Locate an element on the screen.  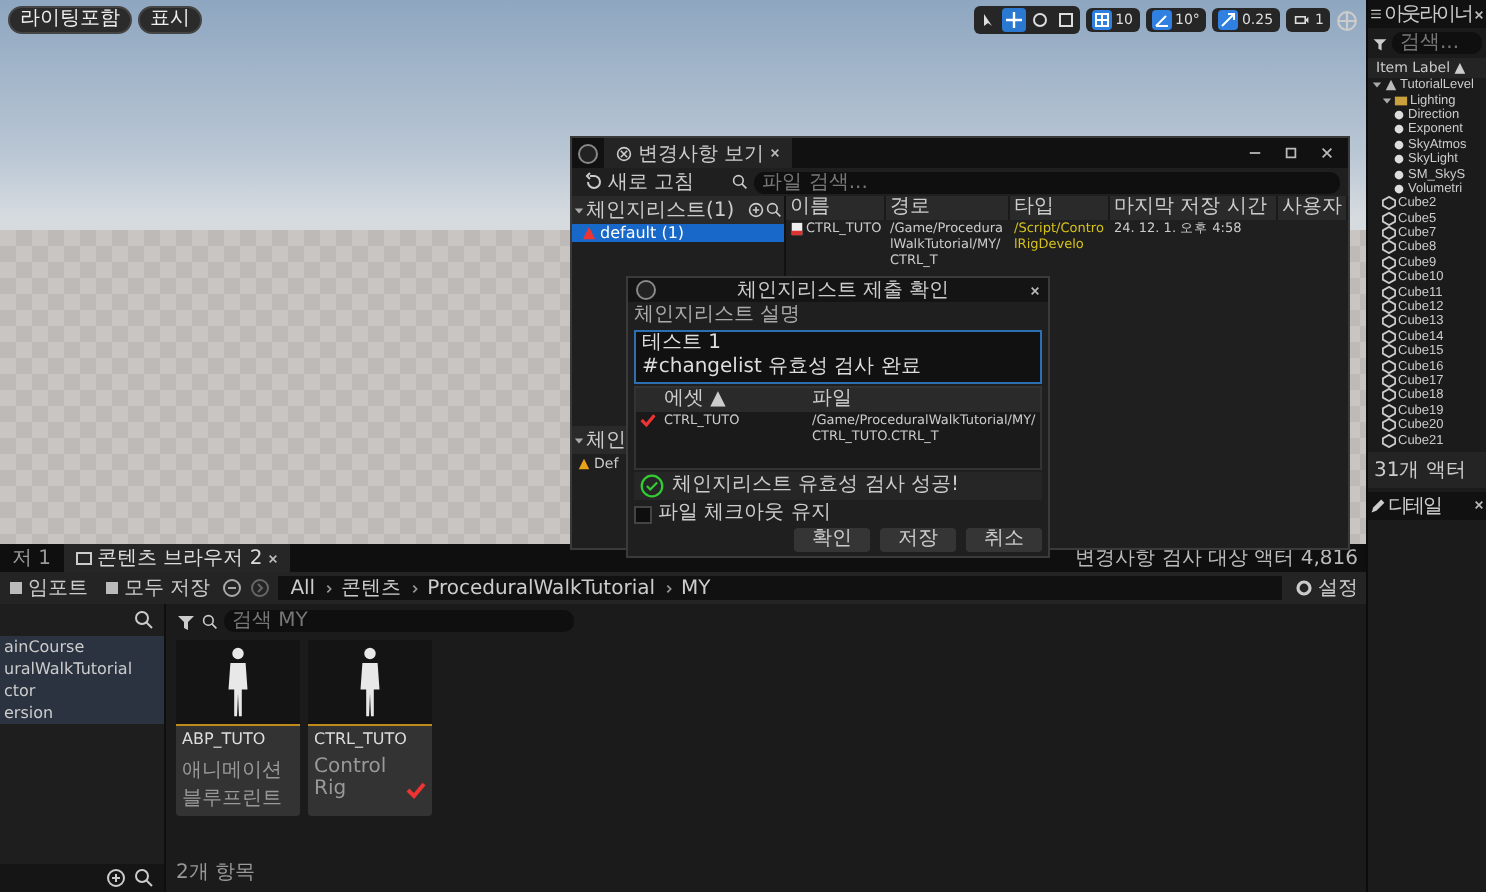
actor-count: 31개 액터 is located at coordinates (1427, 469).